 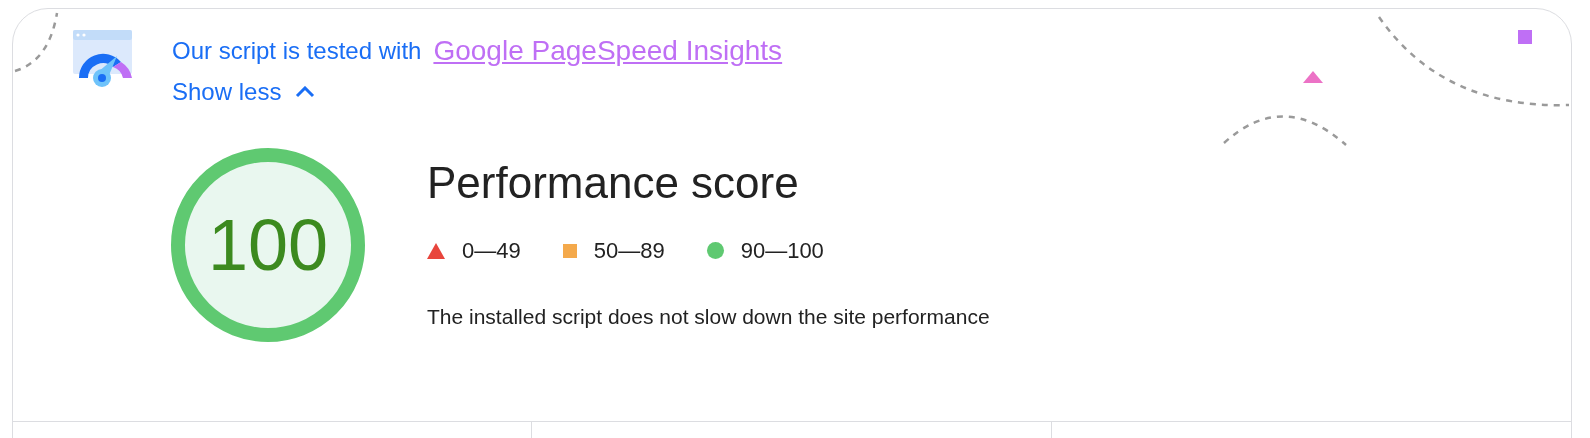 What do you see at coordinates (477, 92) in the screenshot?
I see `show-less-button: Show less` at bounding box center [477, 92].